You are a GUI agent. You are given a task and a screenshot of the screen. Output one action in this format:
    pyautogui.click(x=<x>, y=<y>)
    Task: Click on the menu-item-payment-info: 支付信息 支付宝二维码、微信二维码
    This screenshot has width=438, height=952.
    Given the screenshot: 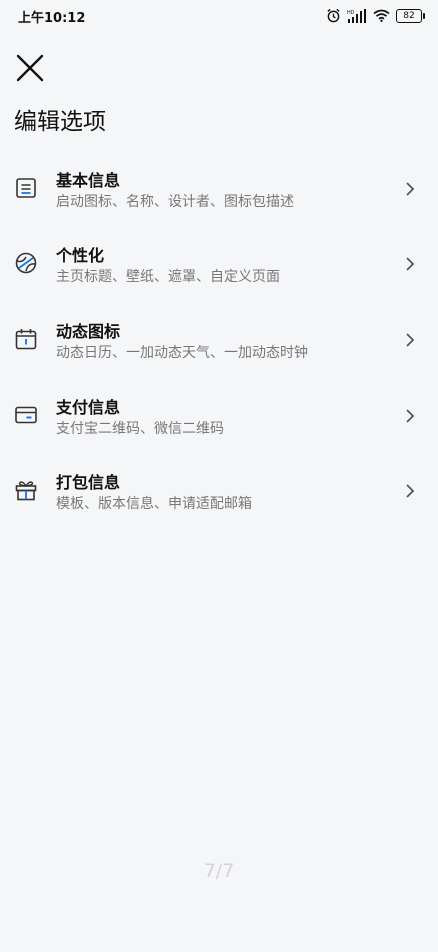 What is the action you would take?
    pyautogui.click(x=219, y=423)
    